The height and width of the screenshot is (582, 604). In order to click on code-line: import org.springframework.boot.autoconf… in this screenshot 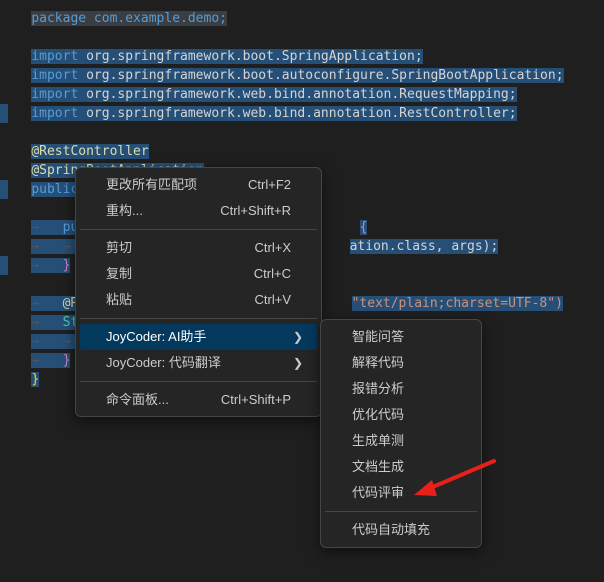, I will do `click(282, 65)`.